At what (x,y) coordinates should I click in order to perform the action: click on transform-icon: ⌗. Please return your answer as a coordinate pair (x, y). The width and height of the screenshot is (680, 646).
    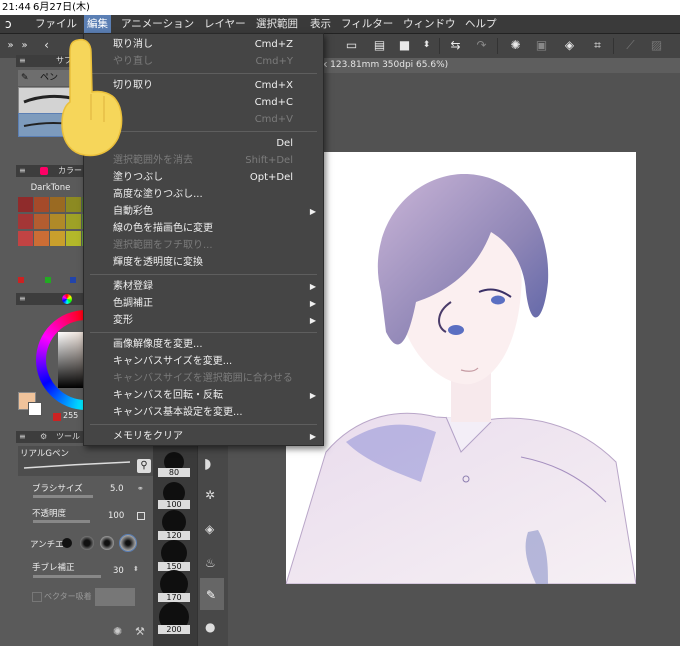
    Looking at the image, I should click on (597, 45).